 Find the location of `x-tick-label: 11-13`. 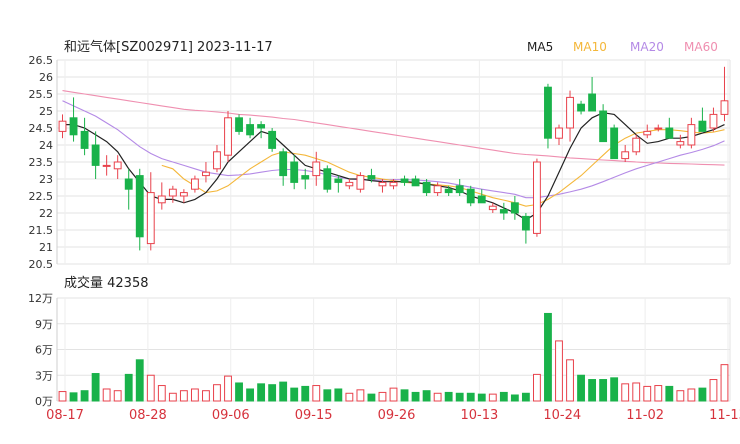

x-tick-label: 11-13 is located at coordinates (724, 415).